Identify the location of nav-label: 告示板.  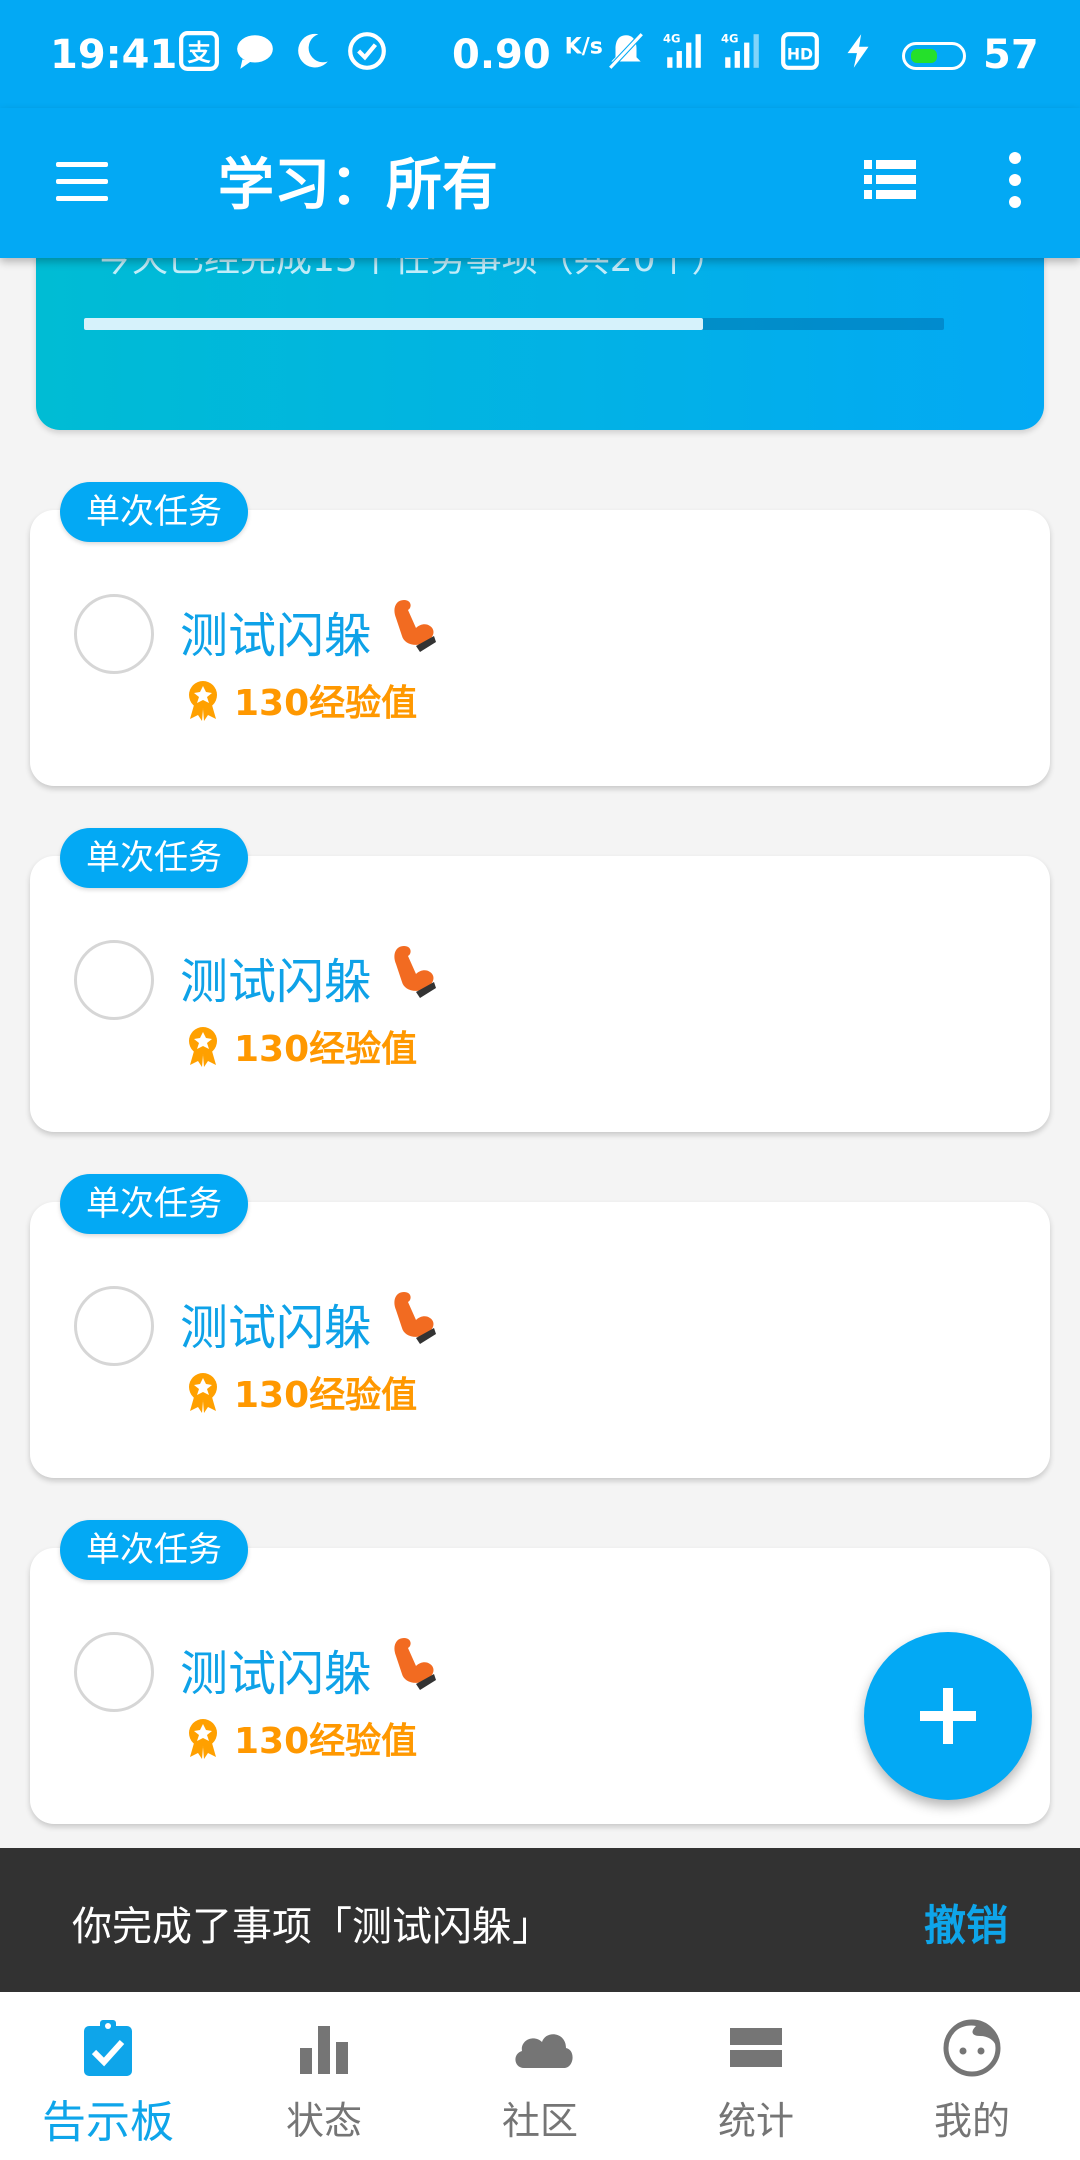
(108, 2122).